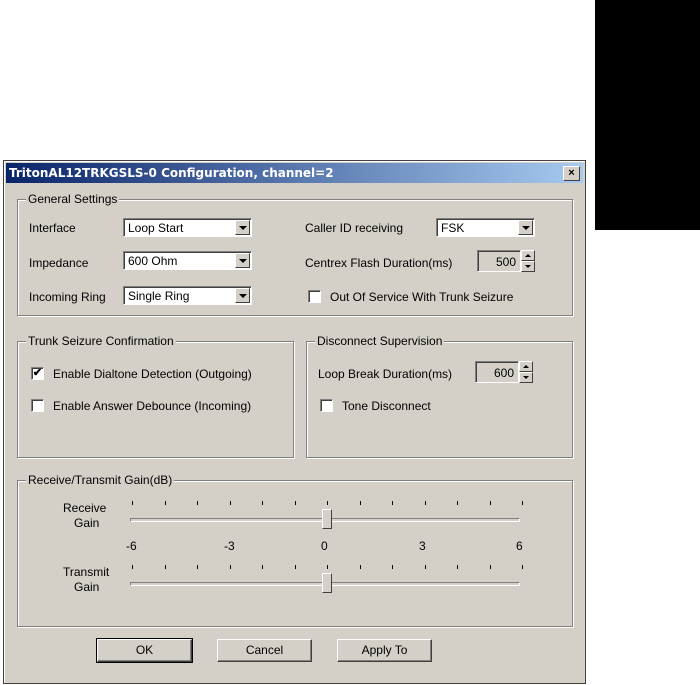 This screenshot has width=700, height=685. Describe the element at coordinates (152, 406) in the screenshot. I see `answer-debounce-label: Enable Answer Debounce (Incoming)` at that location.